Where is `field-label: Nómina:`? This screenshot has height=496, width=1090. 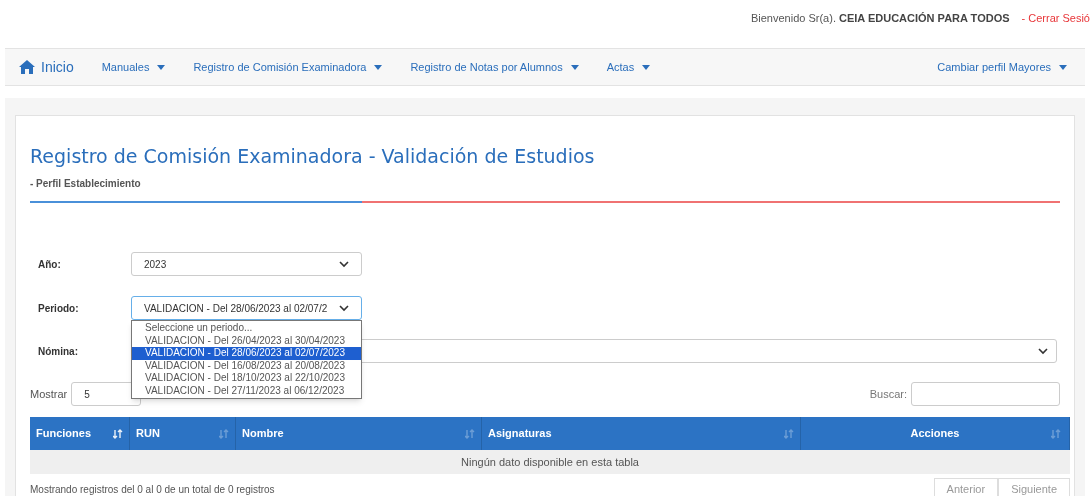 field-label: Nómina: is located at coordinates (58, 351).